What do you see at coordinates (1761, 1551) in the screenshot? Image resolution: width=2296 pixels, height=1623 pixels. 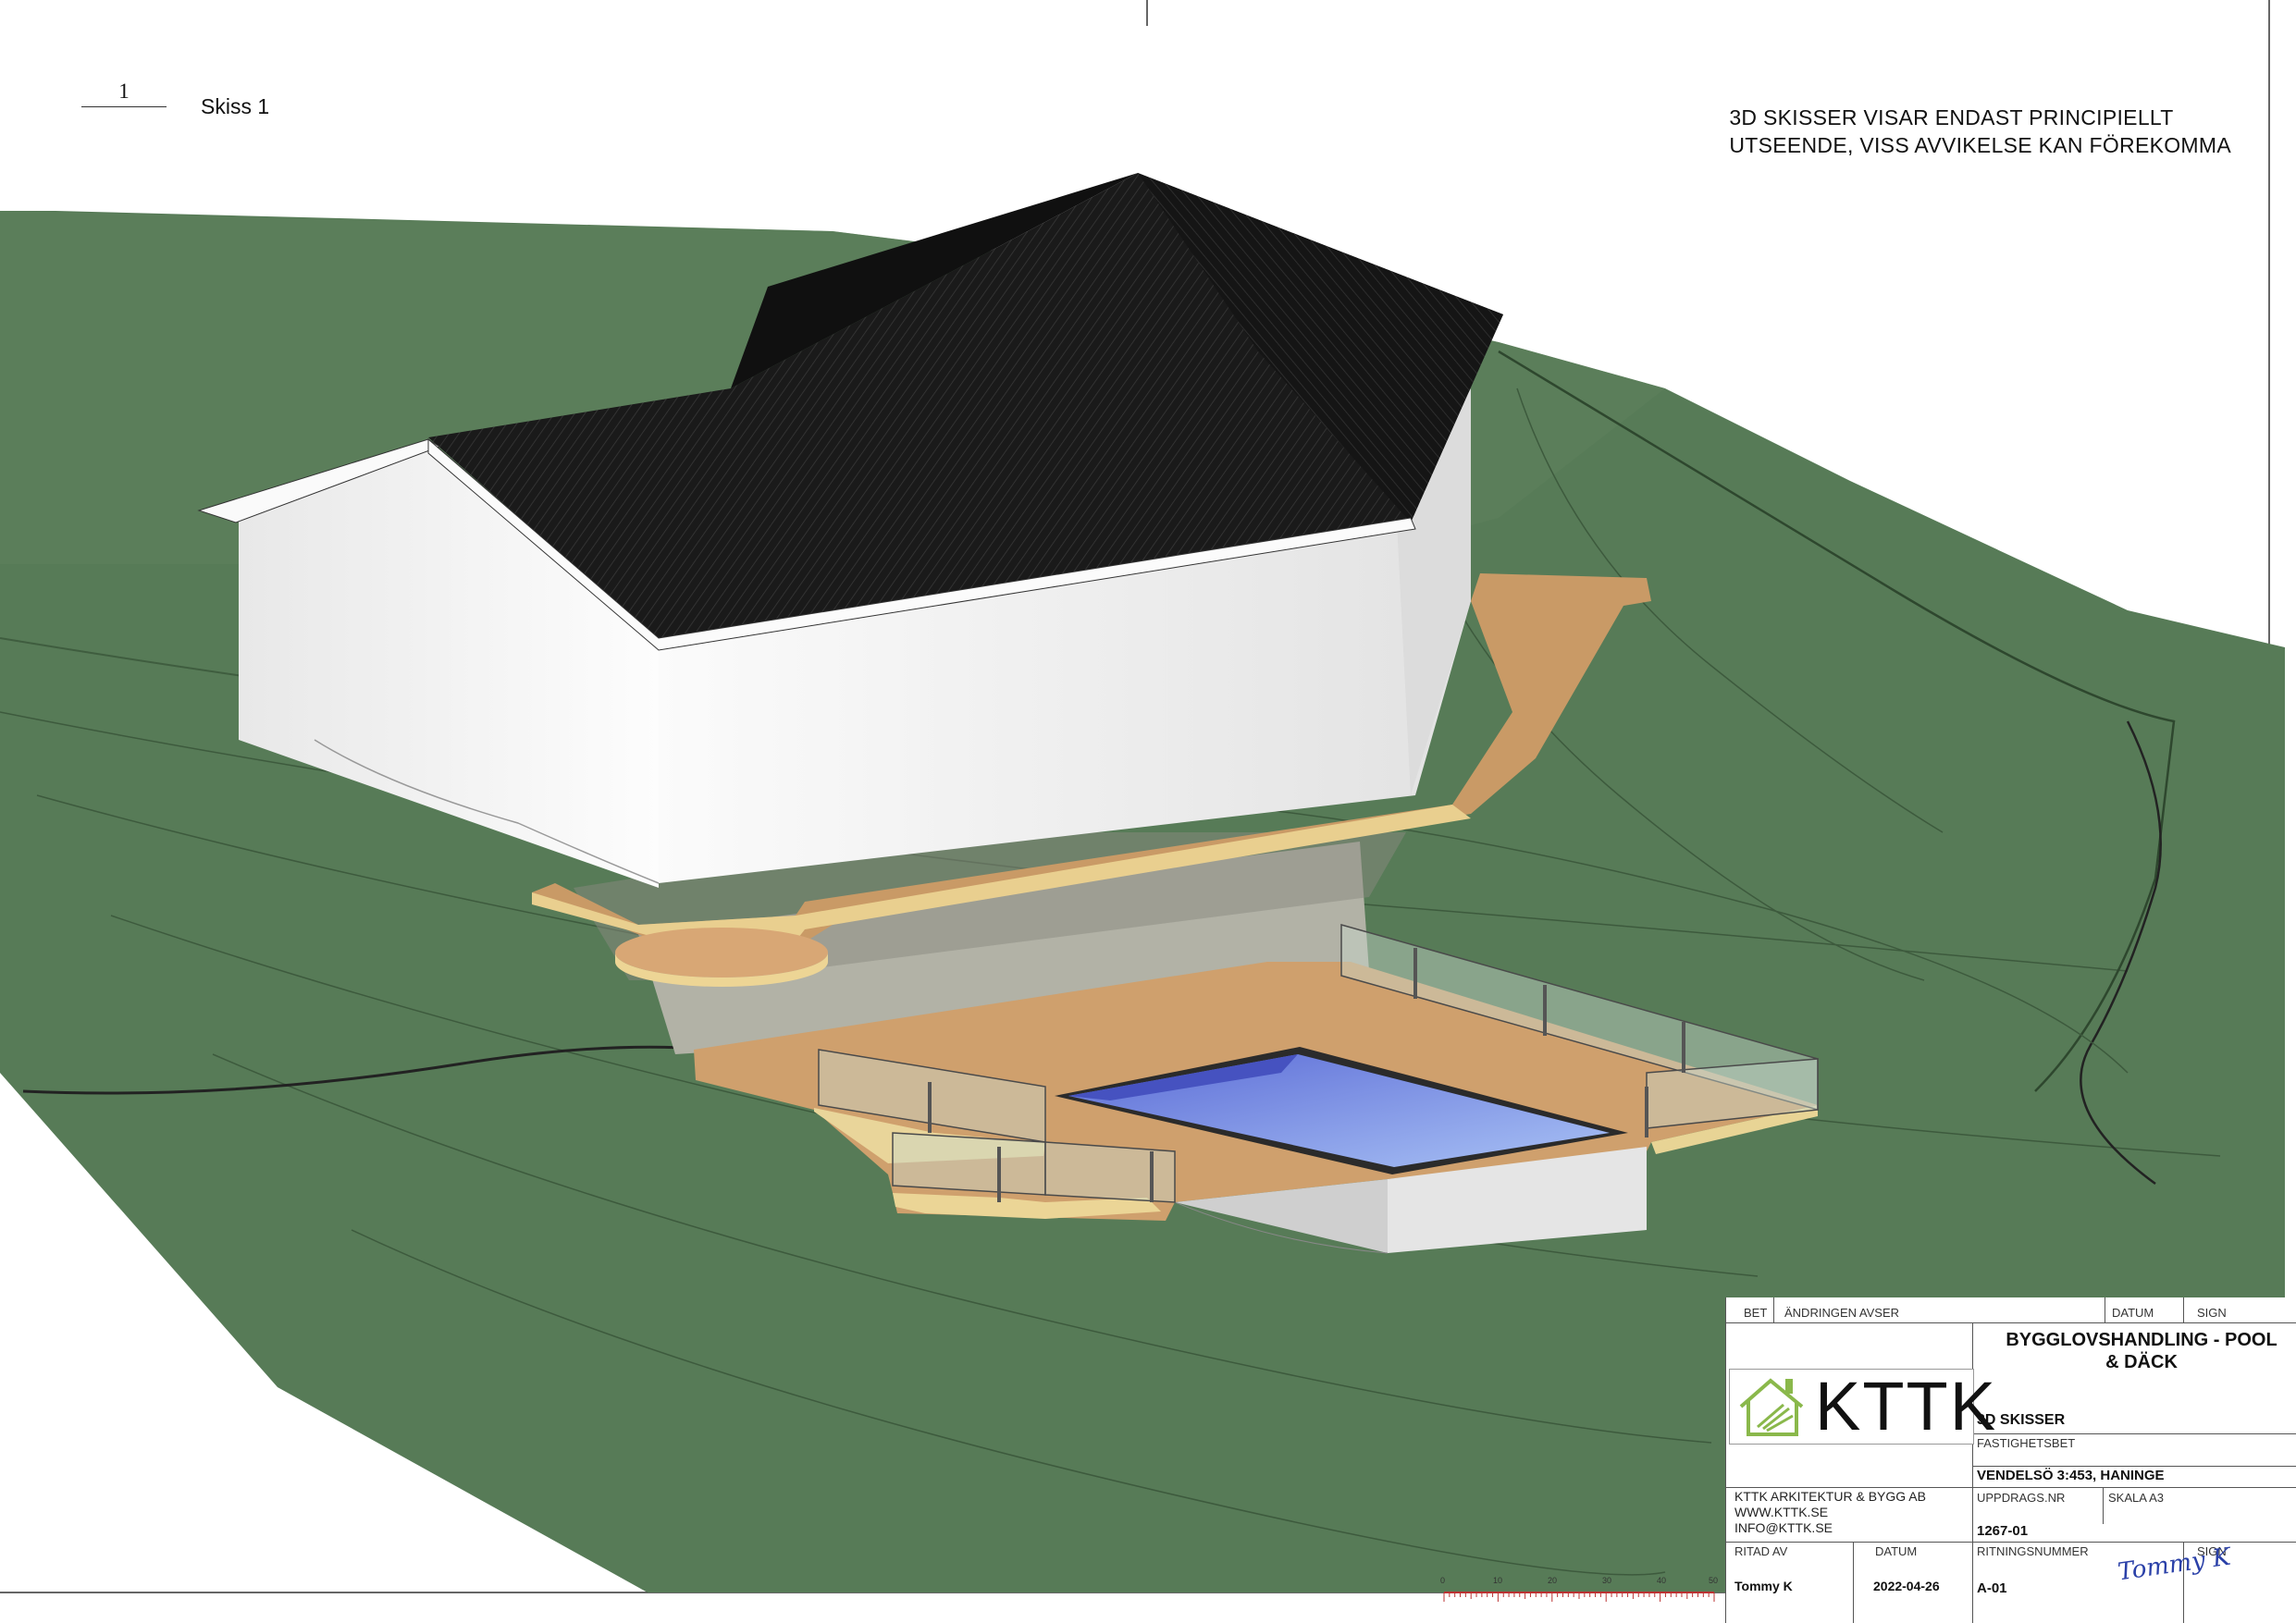 I see `drawn-by-label: RITAD AV` at bounding box center [1761, 1551].